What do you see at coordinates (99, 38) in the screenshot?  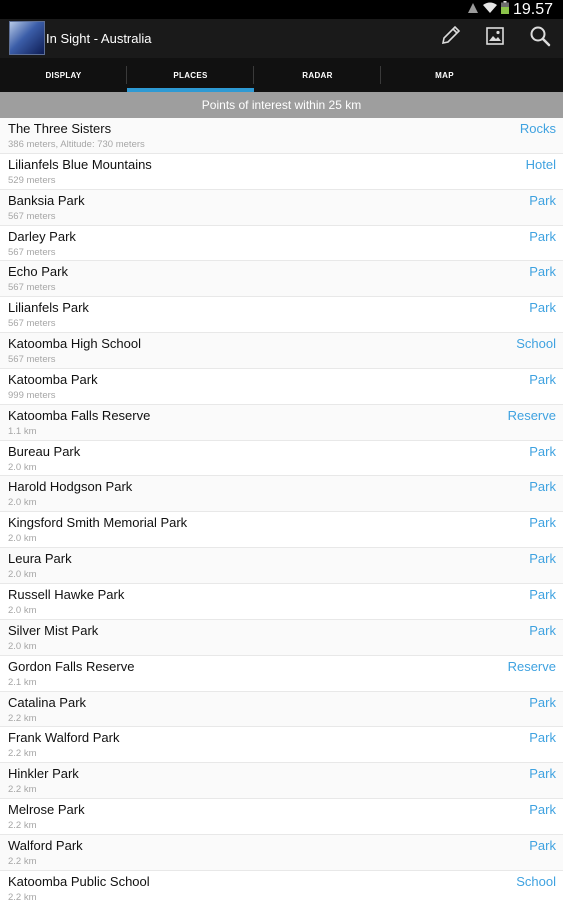 I see `app-title: In Sight - Australia` at bounding box center [99, 38].